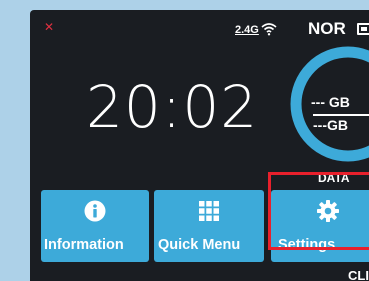  Describe the element at coordinates (172, 107) in the screenshot. I see `clock-time: 20:02` at that location.